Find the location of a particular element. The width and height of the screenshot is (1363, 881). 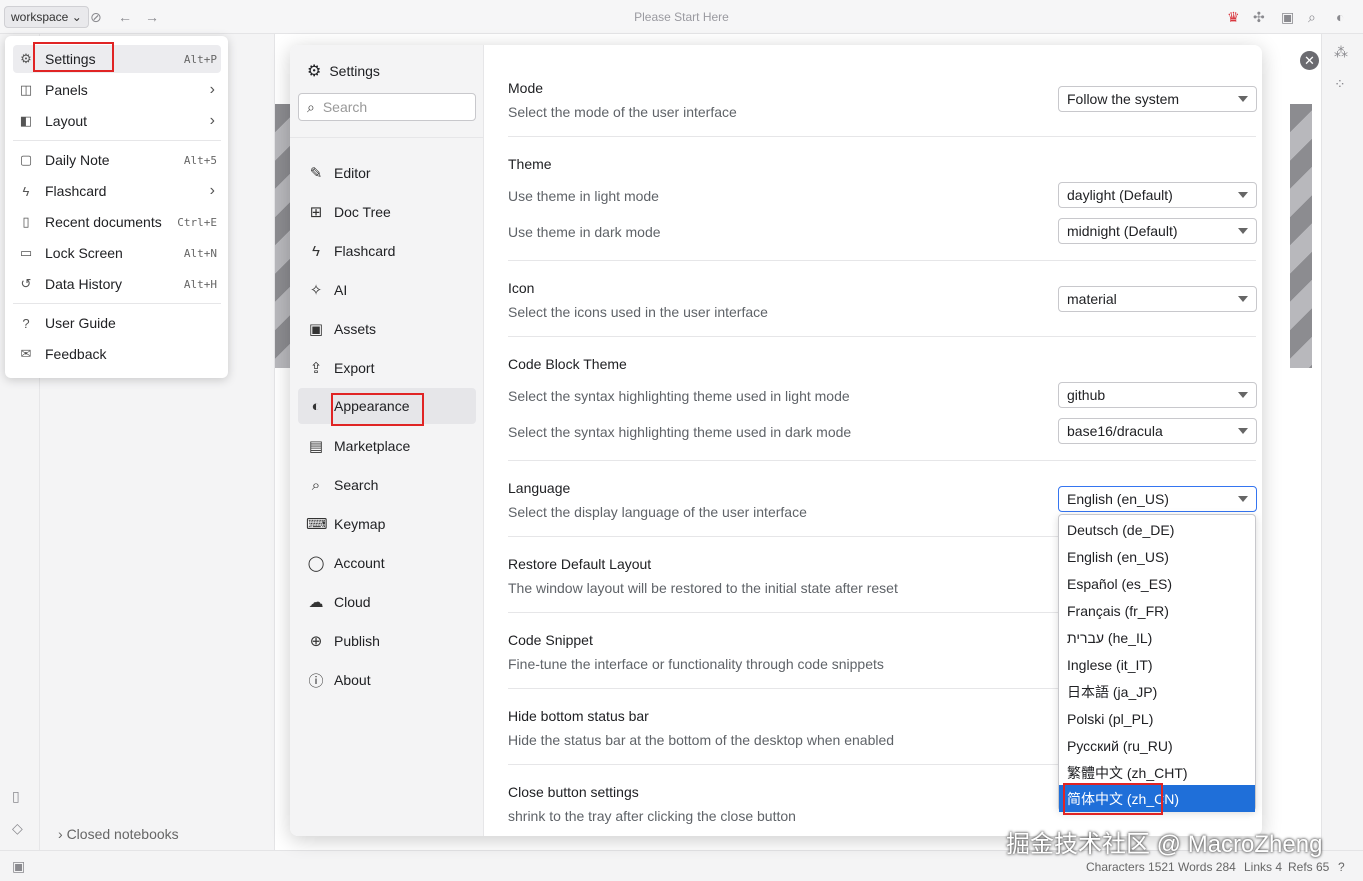

bookmark-icon: ▯ is located at coordinates (16, 796).